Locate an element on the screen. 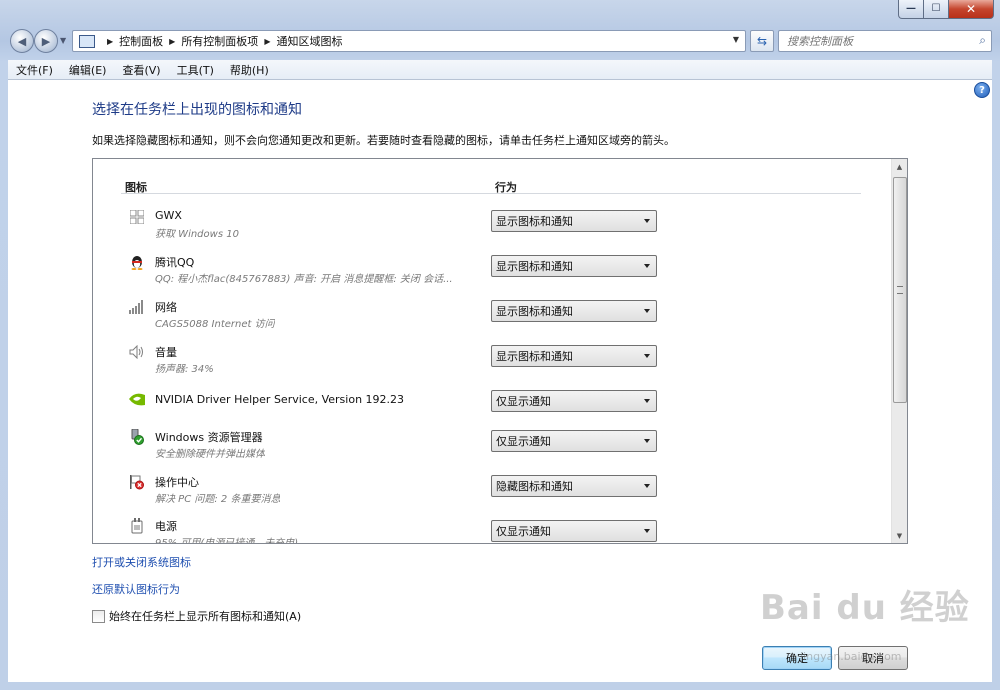 This screenshot has width=1000, height=690. row-name: 腾讯QQ is located at coordinates (175, 262).